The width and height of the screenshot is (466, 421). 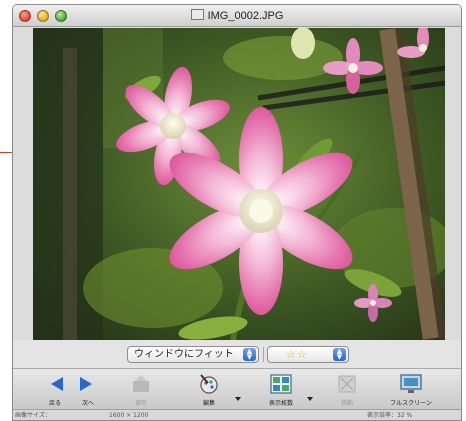 I want to click on controls-divider, so click(x=263, y=354).